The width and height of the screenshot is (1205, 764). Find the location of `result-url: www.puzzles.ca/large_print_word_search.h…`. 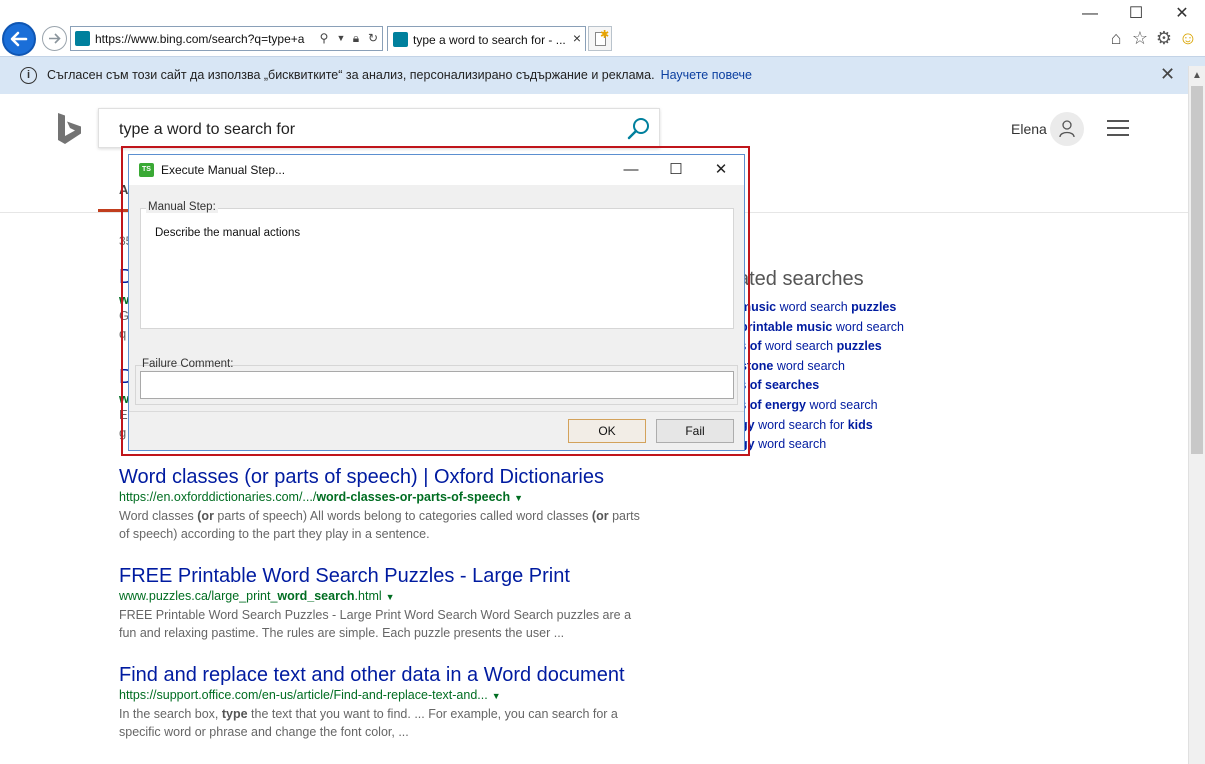

result-url: www.puzzles.ca/large_print_word_search.h… is located at coordinates (381, 597).